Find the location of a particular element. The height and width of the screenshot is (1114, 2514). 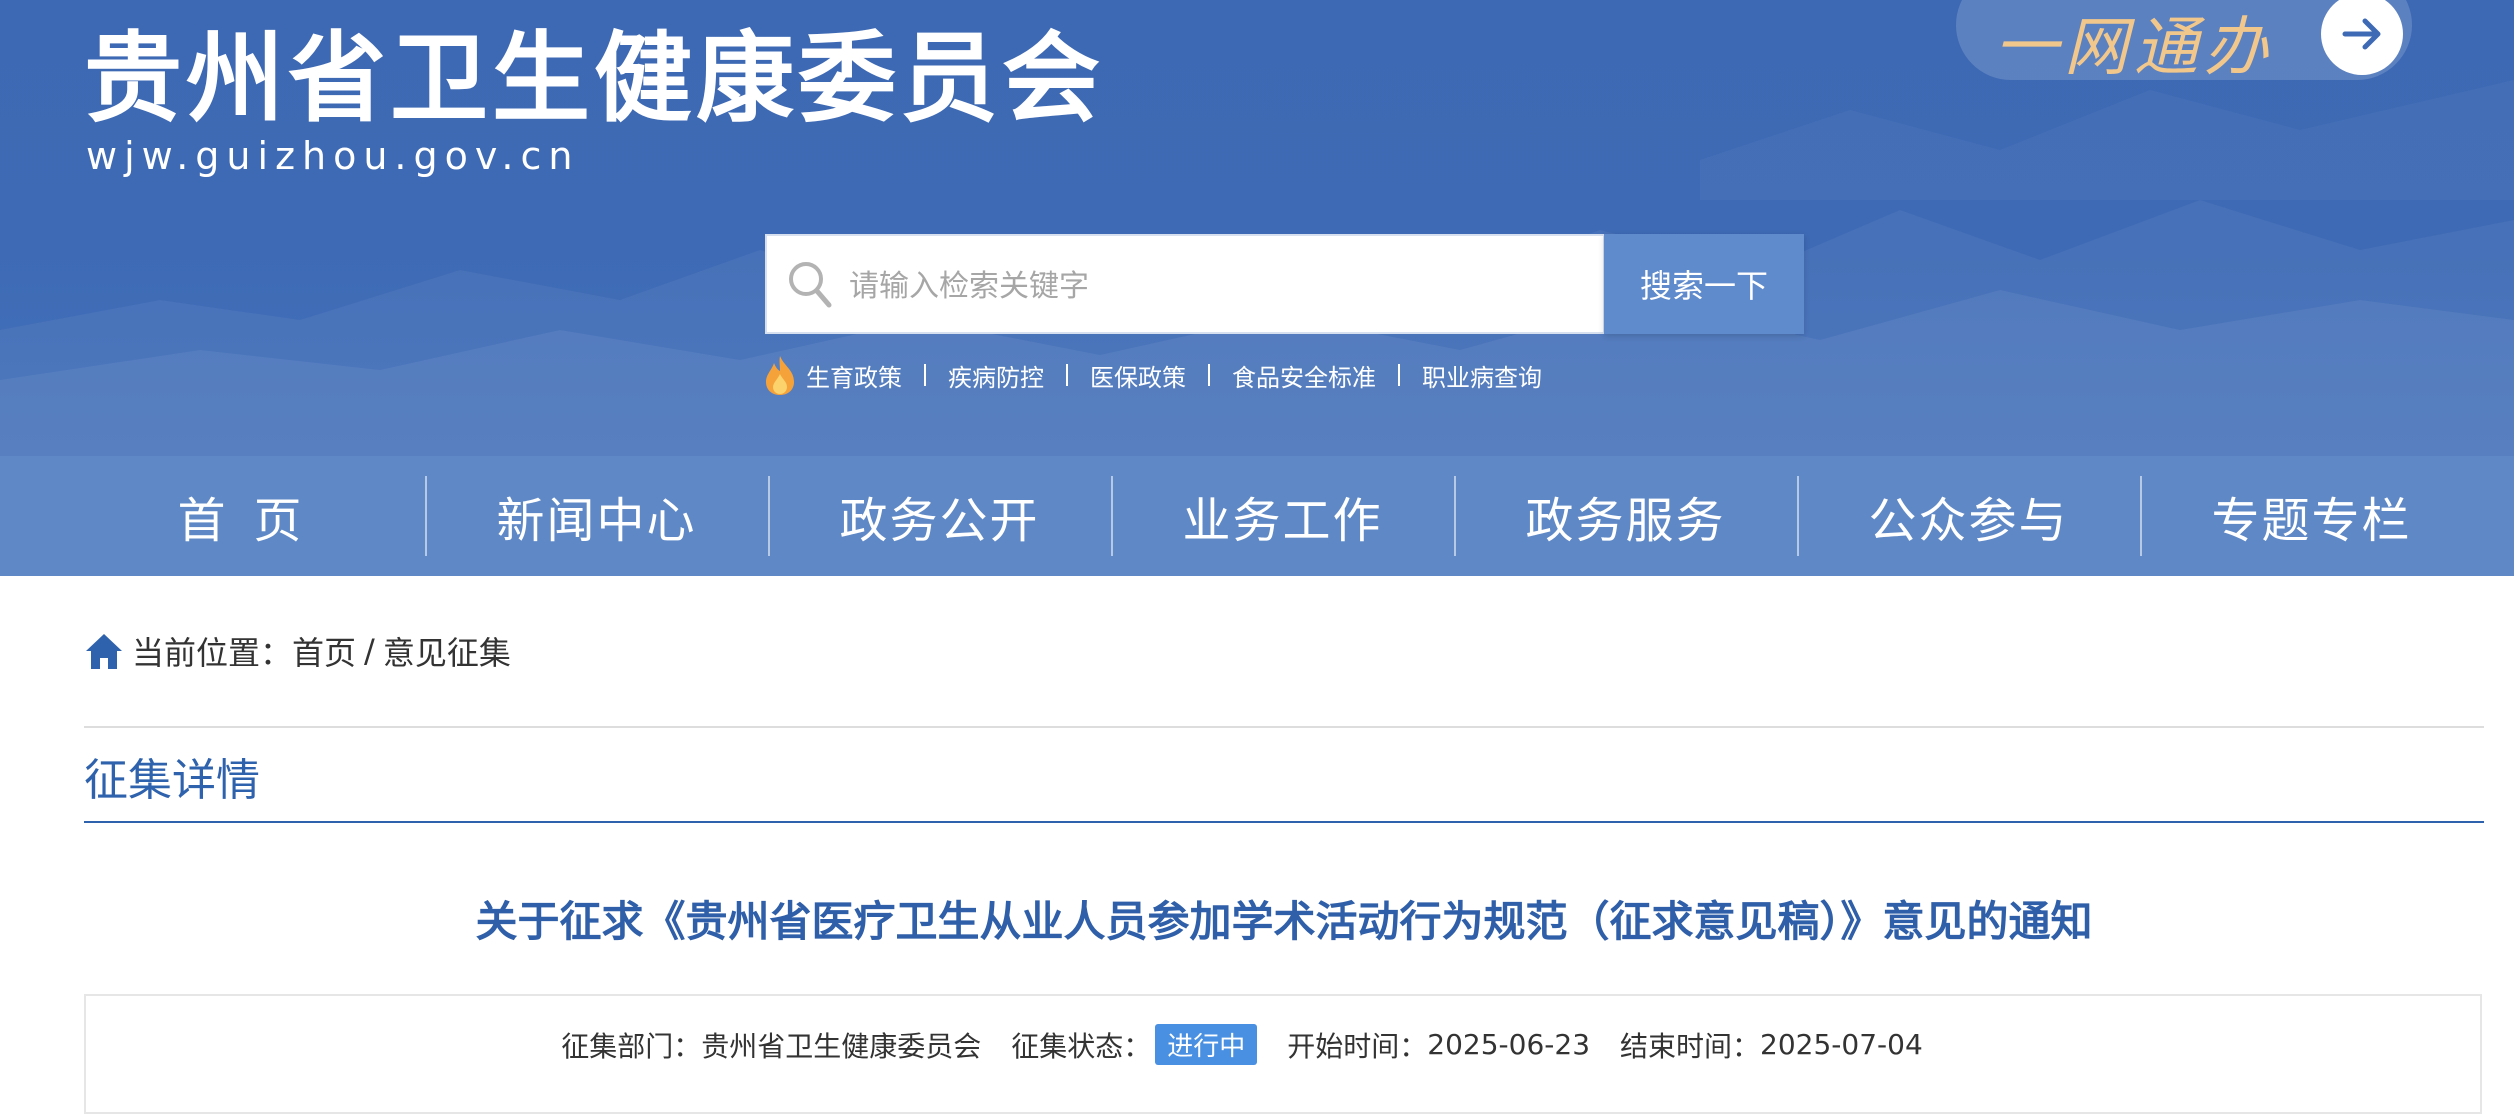

status-badge: 进行中 is located at coordinates (1206, 1044).